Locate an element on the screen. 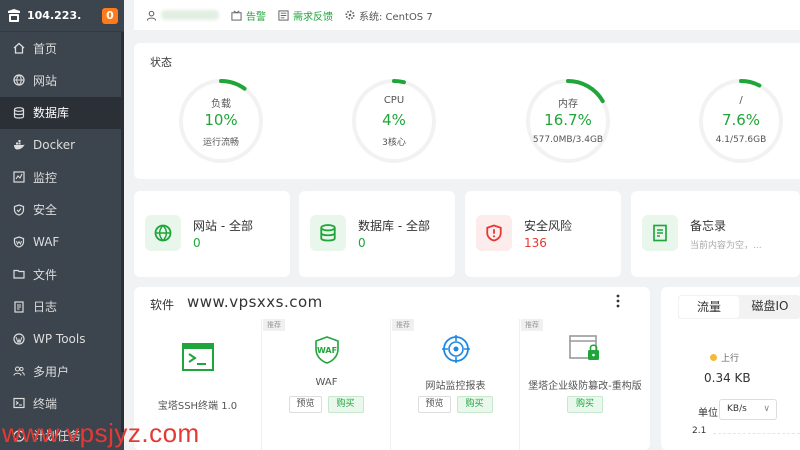 Image resolution: width=800 pixels, height=450 pixels. terminal-icon is located at coordinates (19, 403).